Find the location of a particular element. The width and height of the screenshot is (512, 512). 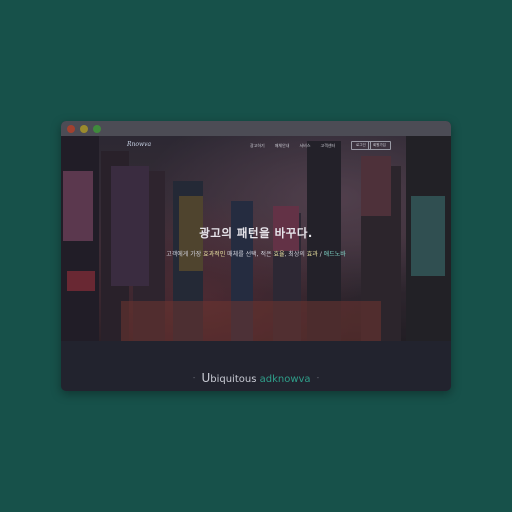

hero-subtitle-text-2: 매체를 선택, 적은 is located at coordinates (249, 254).